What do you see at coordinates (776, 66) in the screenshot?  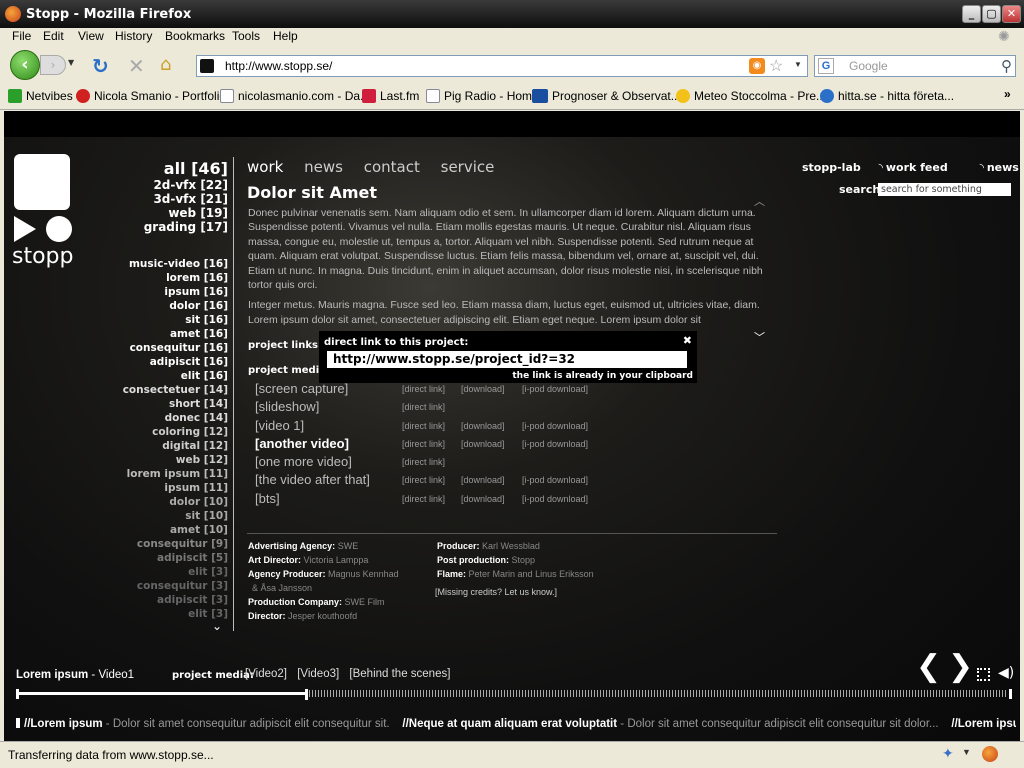 I see `bookmark-star-icon: ☆` at bounding box center [776, 66].